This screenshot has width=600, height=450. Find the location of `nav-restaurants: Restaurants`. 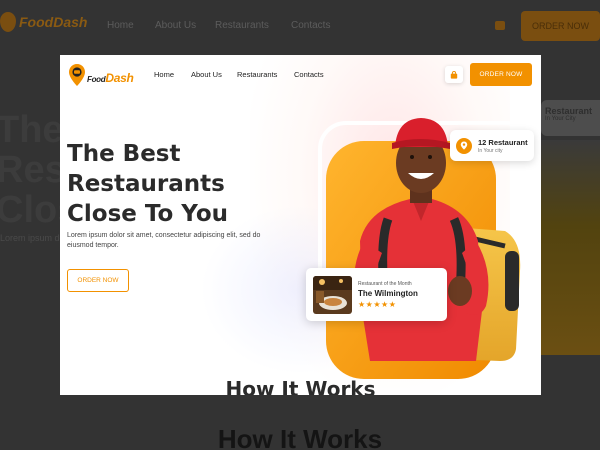

nav-restaurants: Restaurants is located at coordinates (257, 74).